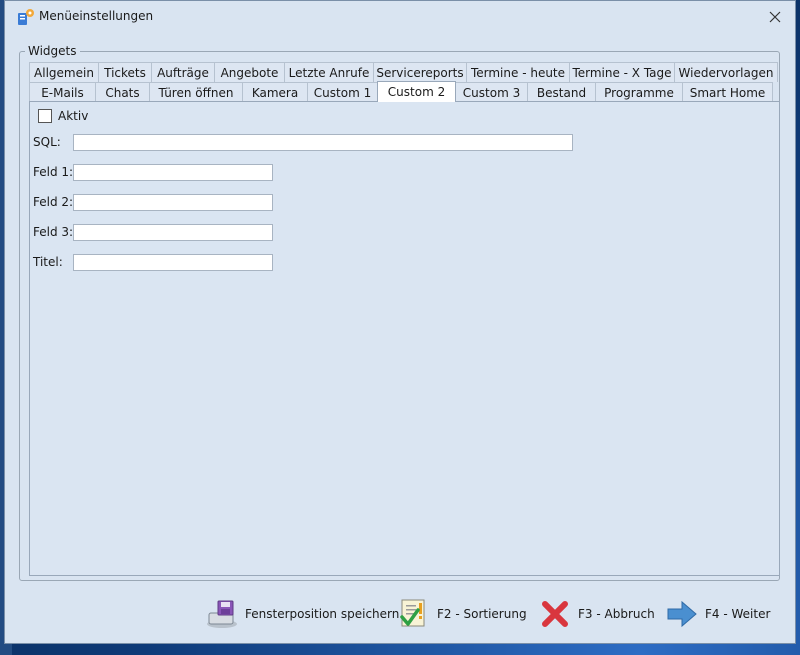  What do you see at coordinates (491, 92) in the screenshot?
I see `tab-custom-3: Custom 3` at bounding box center [491, 92].